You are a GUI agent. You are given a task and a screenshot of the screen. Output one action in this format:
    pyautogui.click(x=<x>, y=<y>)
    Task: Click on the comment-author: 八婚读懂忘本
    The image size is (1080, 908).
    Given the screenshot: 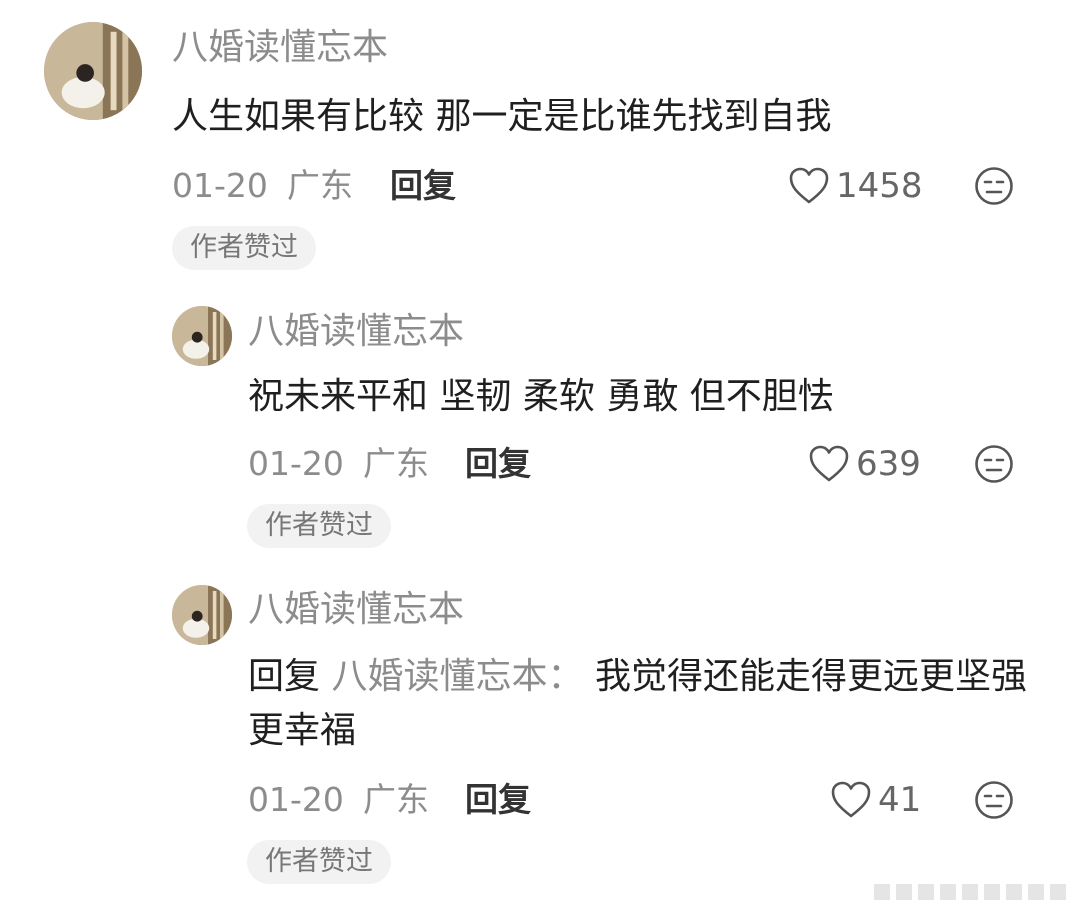 What is the action you would take?
    pyautogui.click(x=356, y=610)
    